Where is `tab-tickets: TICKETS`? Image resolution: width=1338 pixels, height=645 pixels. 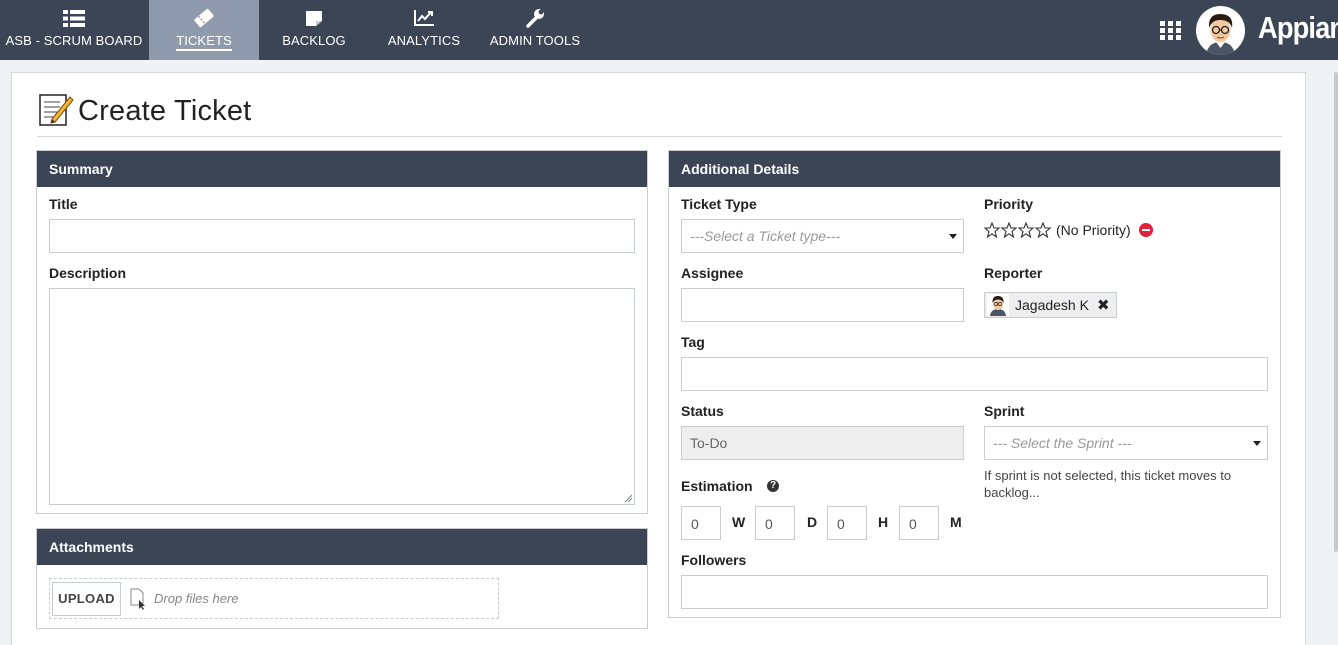 tab-tickets: TICKETS is located at coordinates (204, 30).